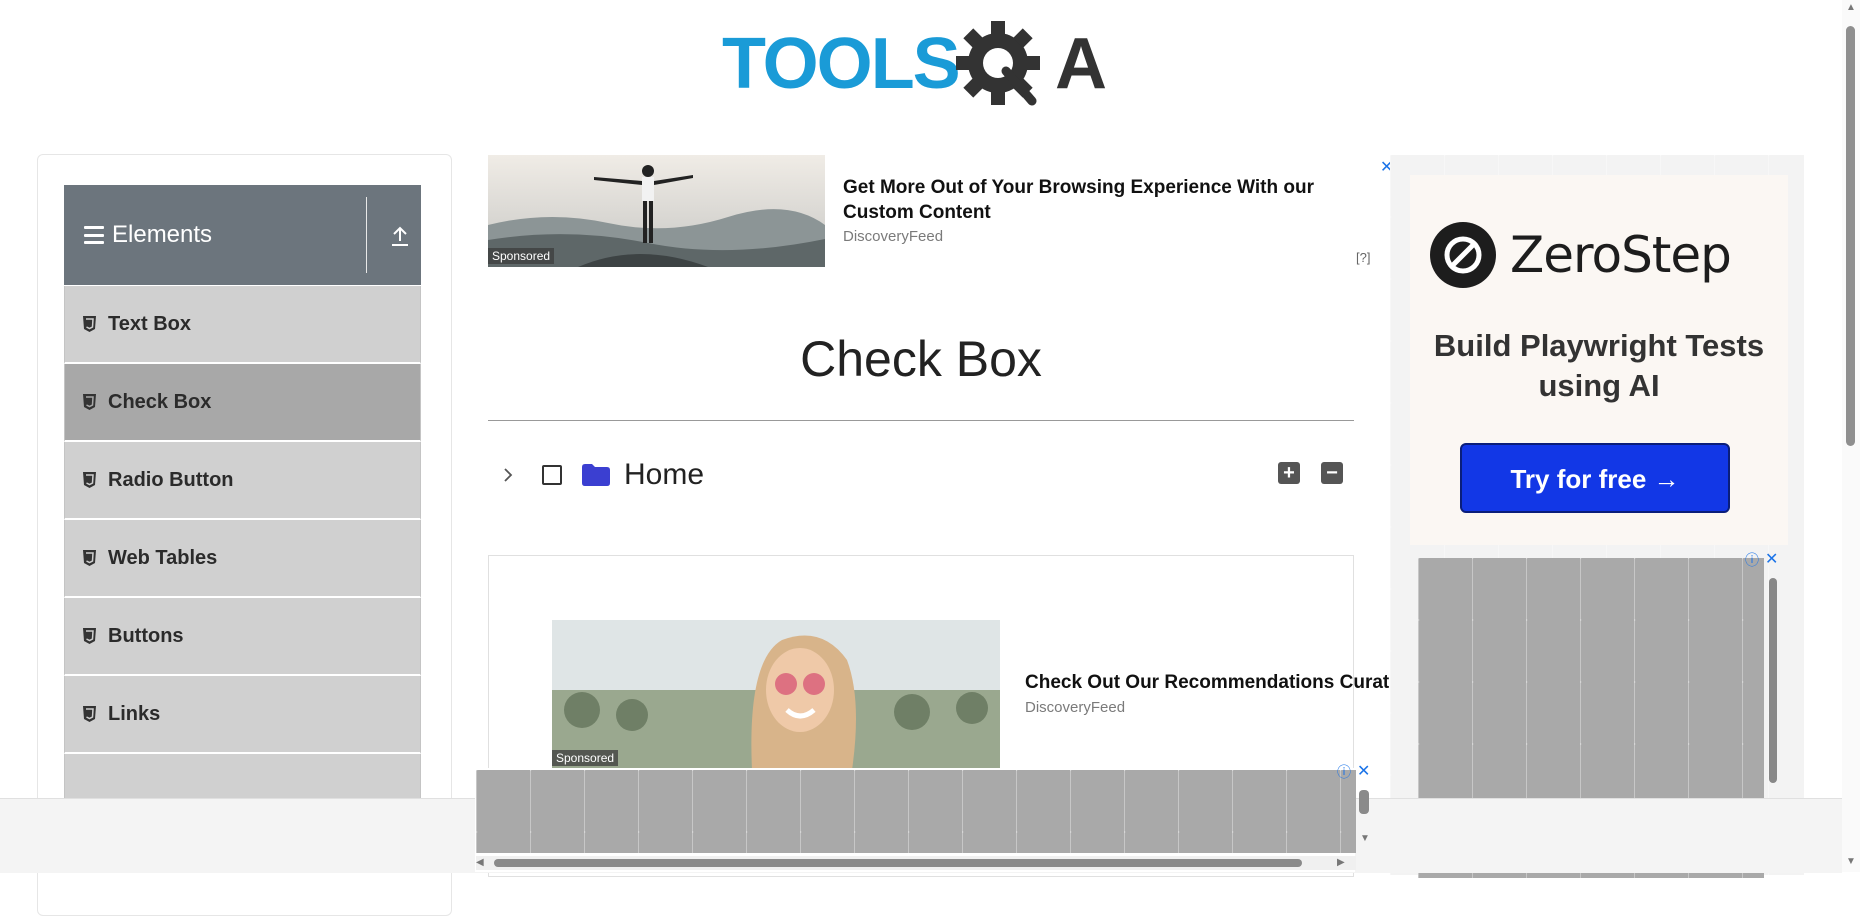 The width and height of the screenshot is (1860, 916). Describe the element at coordinates (508, 475) in the screenshot. I see `chevron-right-icon` at that location.